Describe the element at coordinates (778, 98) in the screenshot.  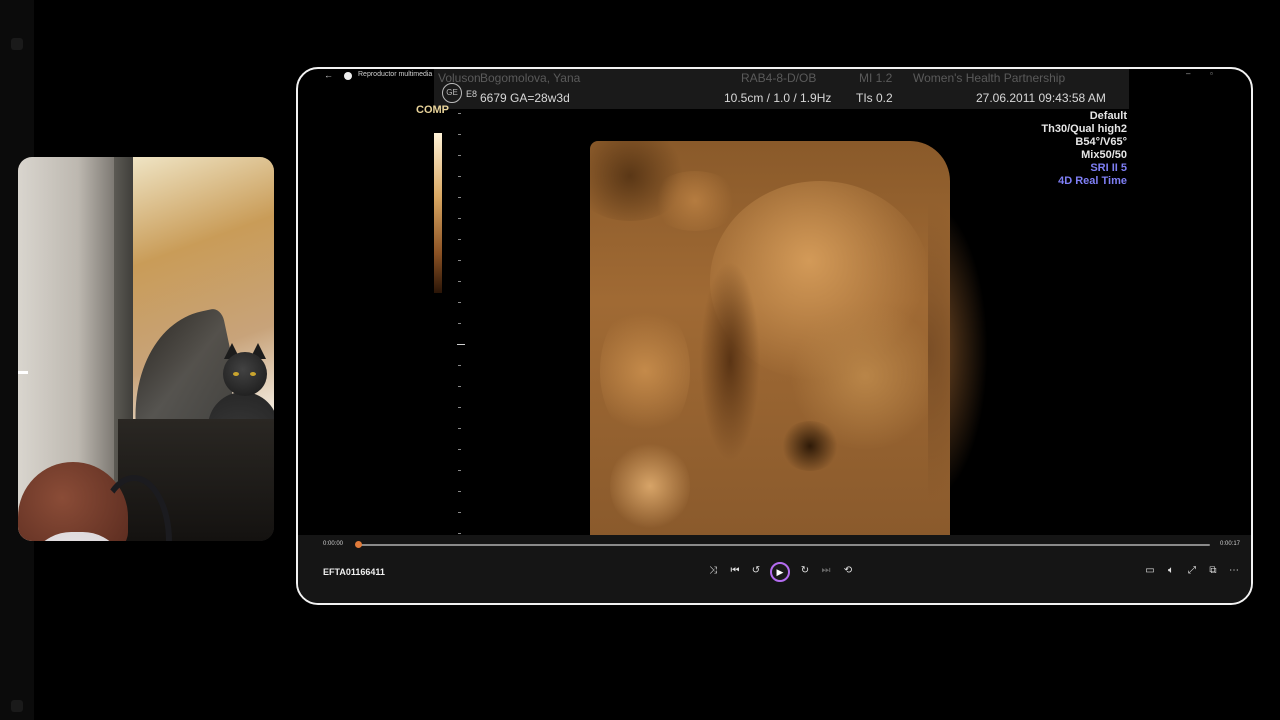
I see `header-depth: 10.5cm / 1.0 / 1.9Hz` at that location.